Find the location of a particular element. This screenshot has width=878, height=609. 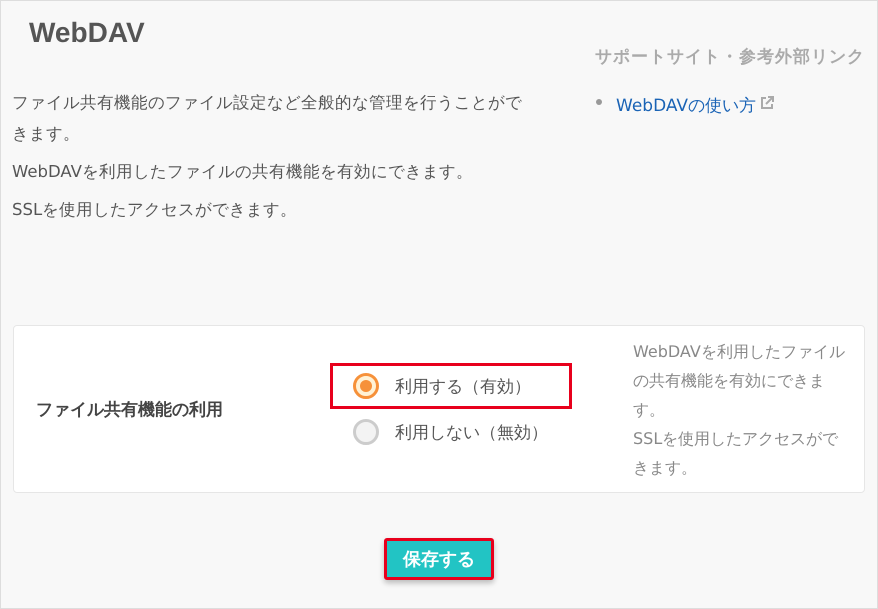

description-text: WebDAVを利用したファイルの共有機能を有効にできます。 is located at coordinates (243, 172).